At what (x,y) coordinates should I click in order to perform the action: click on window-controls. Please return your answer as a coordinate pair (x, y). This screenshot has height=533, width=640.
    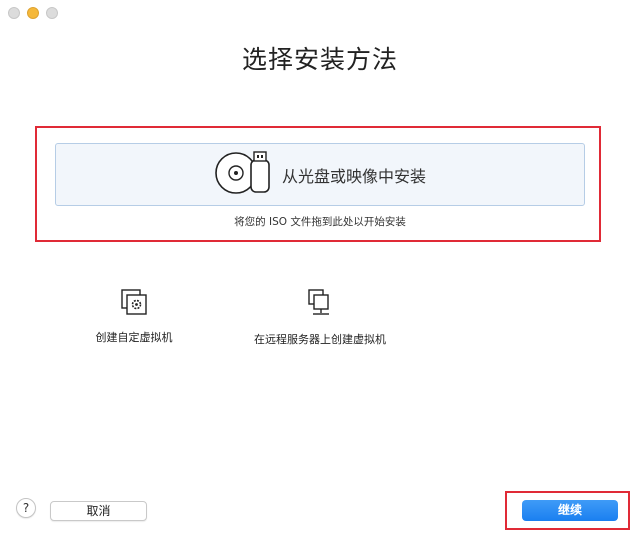
    Looking at the image, I should click on (33, 13).